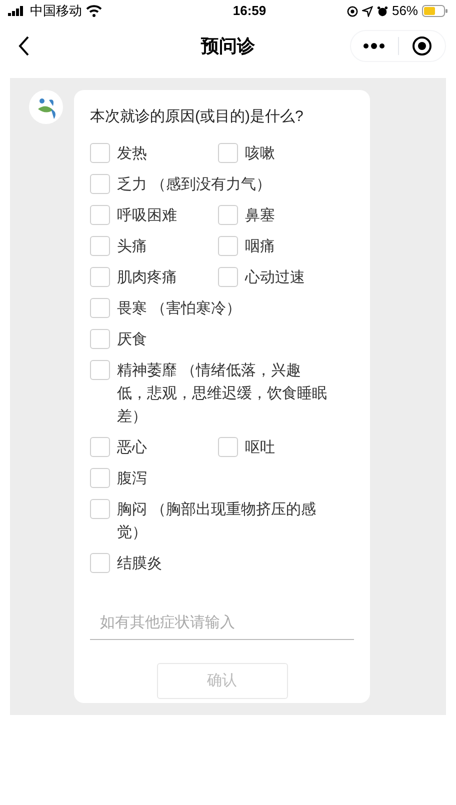 Image resolution: width=456 pixels, height=805 pixels. I want to click on option-label: 结膜炎, so click(139, 564).